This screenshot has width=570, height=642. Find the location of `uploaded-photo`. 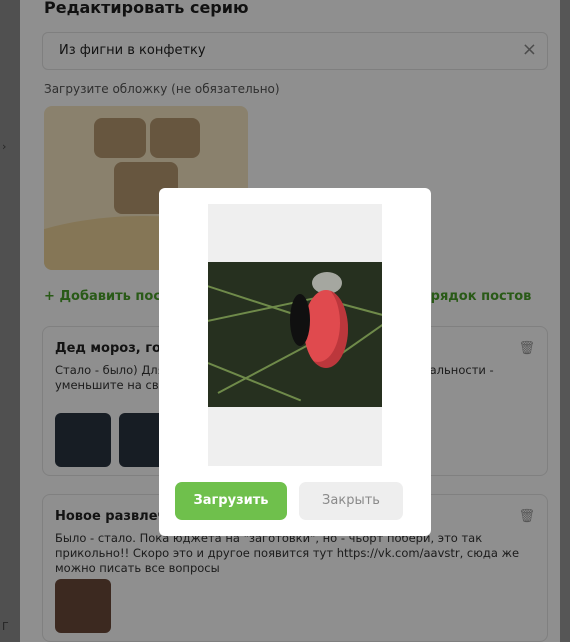

uploaded-photo is located at coordinates (295, 334).